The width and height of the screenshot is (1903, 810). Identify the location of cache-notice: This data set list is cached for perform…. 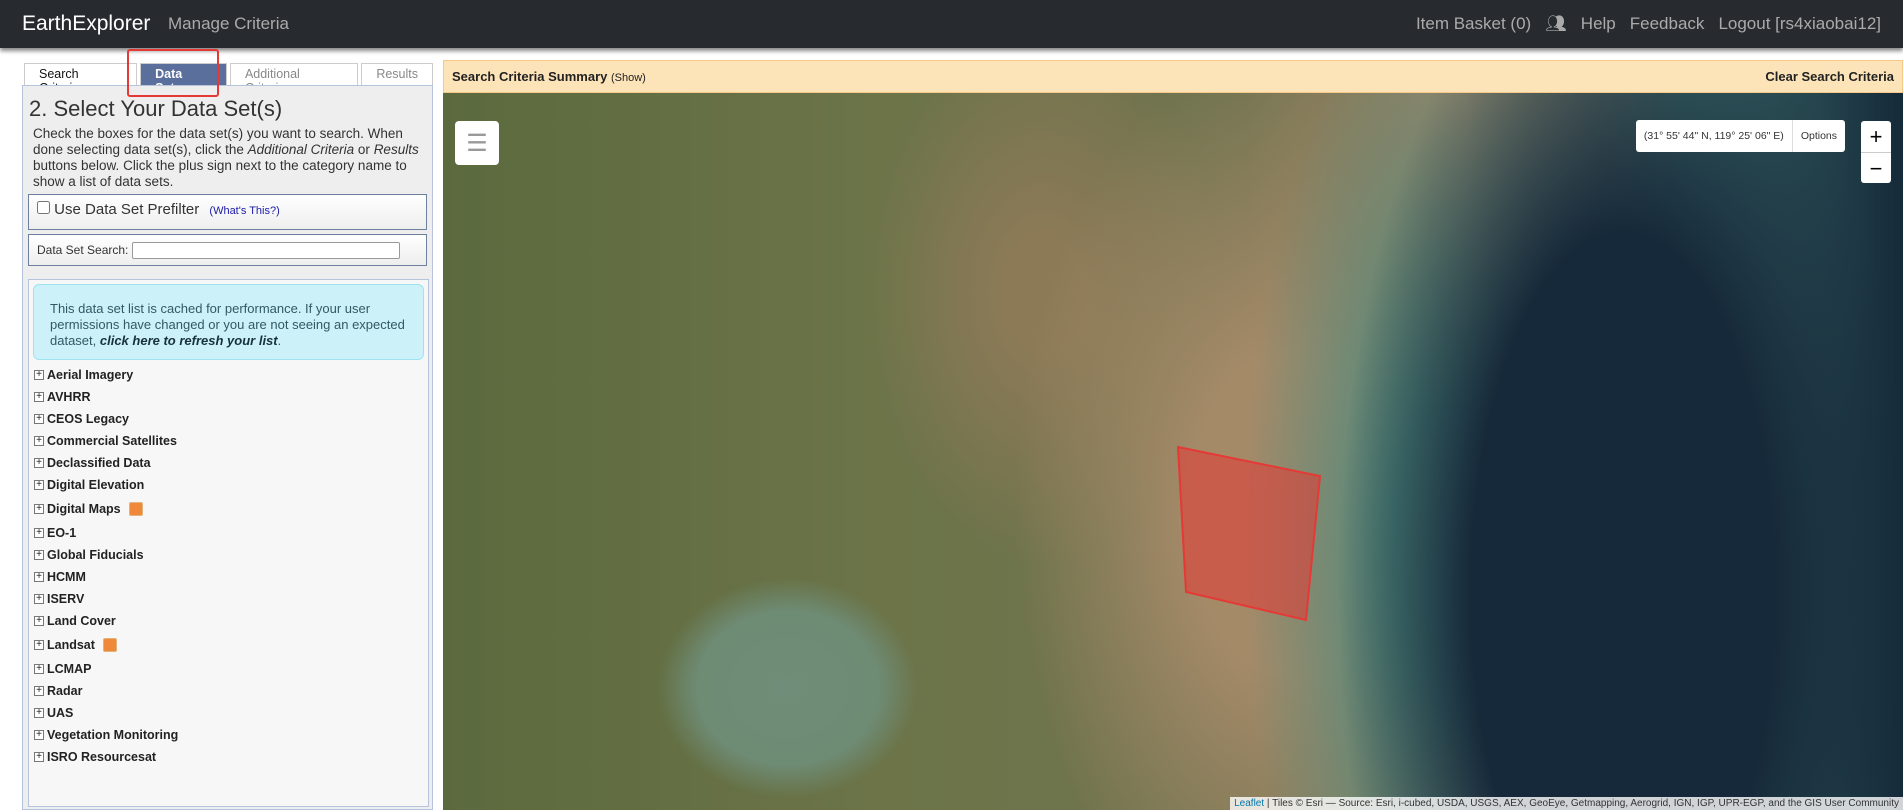
(228, 322).